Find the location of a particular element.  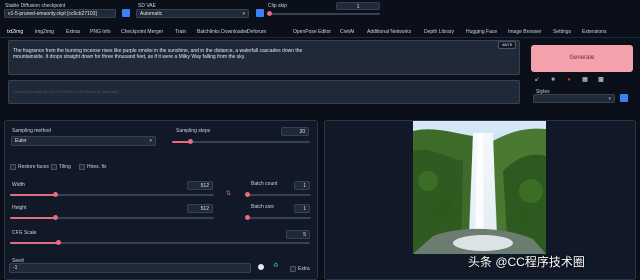

tab-extras: Extras is located at coordinates (73, 32).